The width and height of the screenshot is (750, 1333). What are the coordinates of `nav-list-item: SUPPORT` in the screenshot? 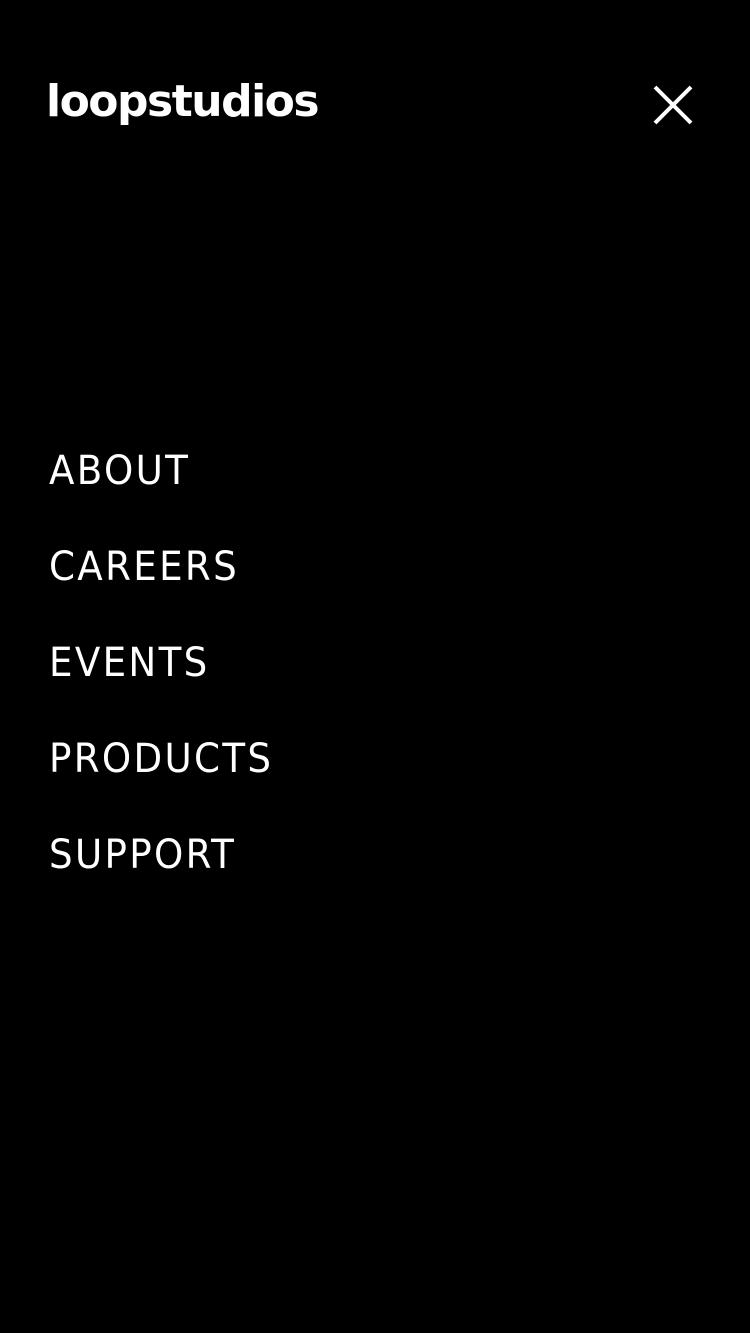 It's located at (169, 872).